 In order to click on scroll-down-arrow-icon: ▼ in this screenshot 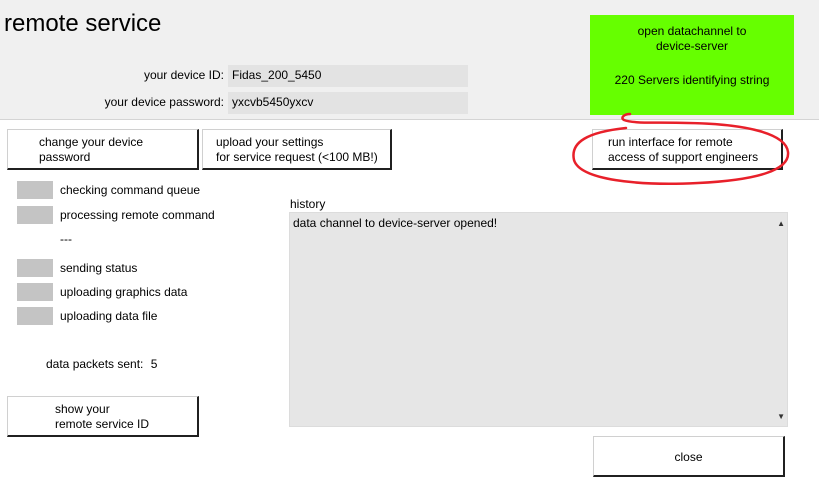, I will do `click(781, 416)`.